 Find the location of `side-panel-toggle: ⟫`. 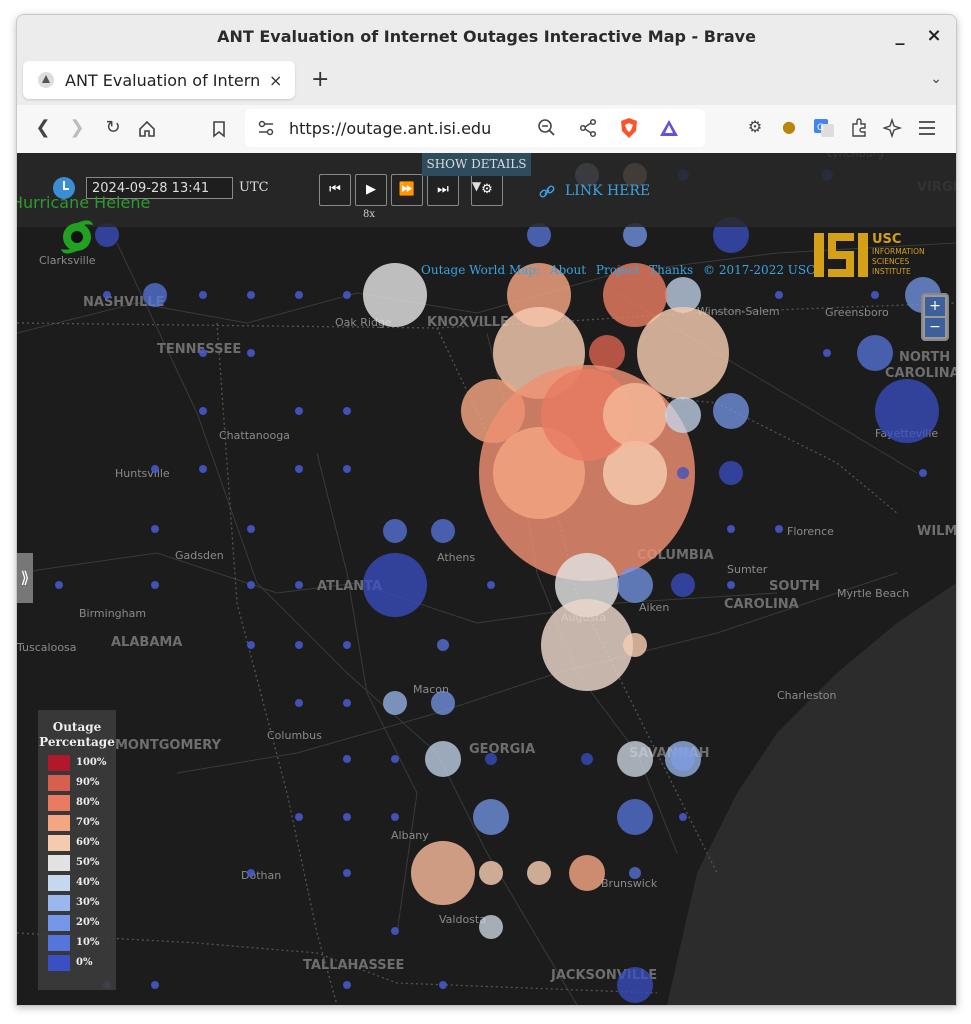

side-panel-toggle: ⟫ is located at coordinates (25, 578).